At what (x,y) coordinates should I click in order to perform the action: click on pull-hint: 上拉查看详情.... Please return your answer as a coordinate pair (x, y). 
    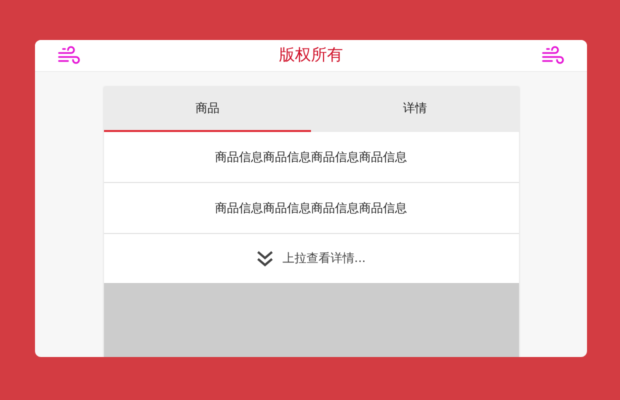
    Looking at the image, I should click on (324, 258).